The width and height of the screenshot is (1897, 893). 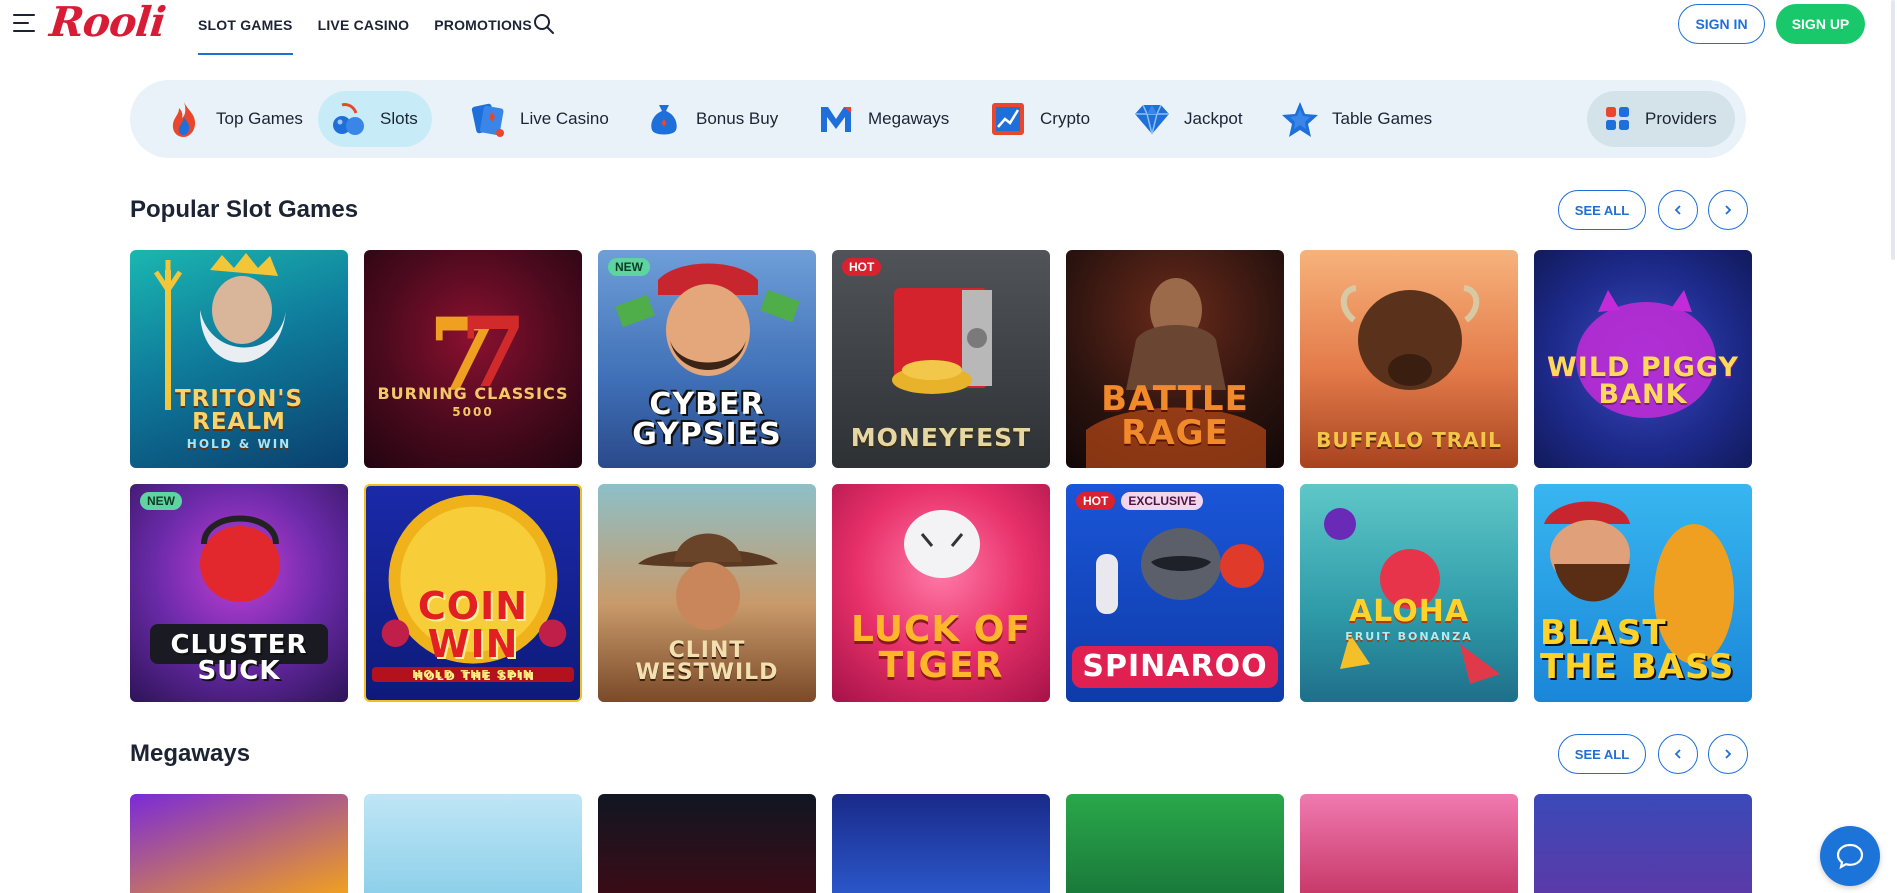 I want to click on tile-badges: HOT EXCLUSIVE, so click(x=1140, y=501).